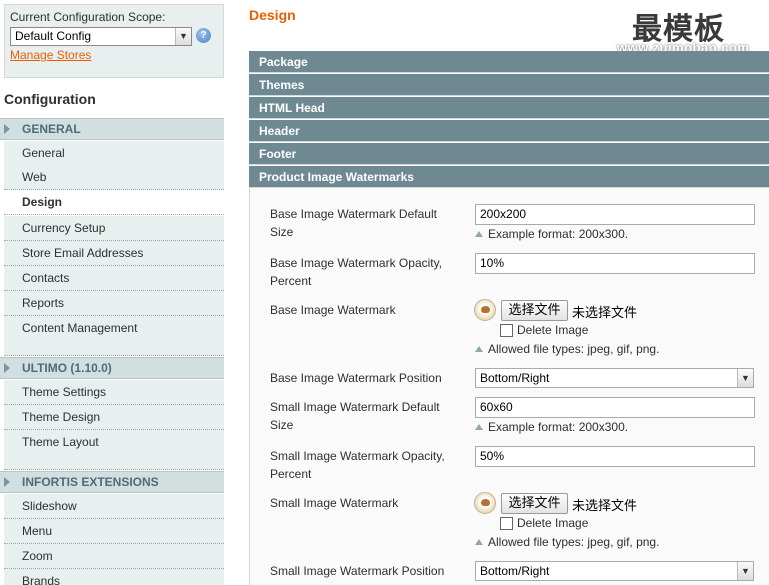  I want to click on sidebar-section-infortis-extensions: INFORTIS EXTENSIONS, so click(112, 482).